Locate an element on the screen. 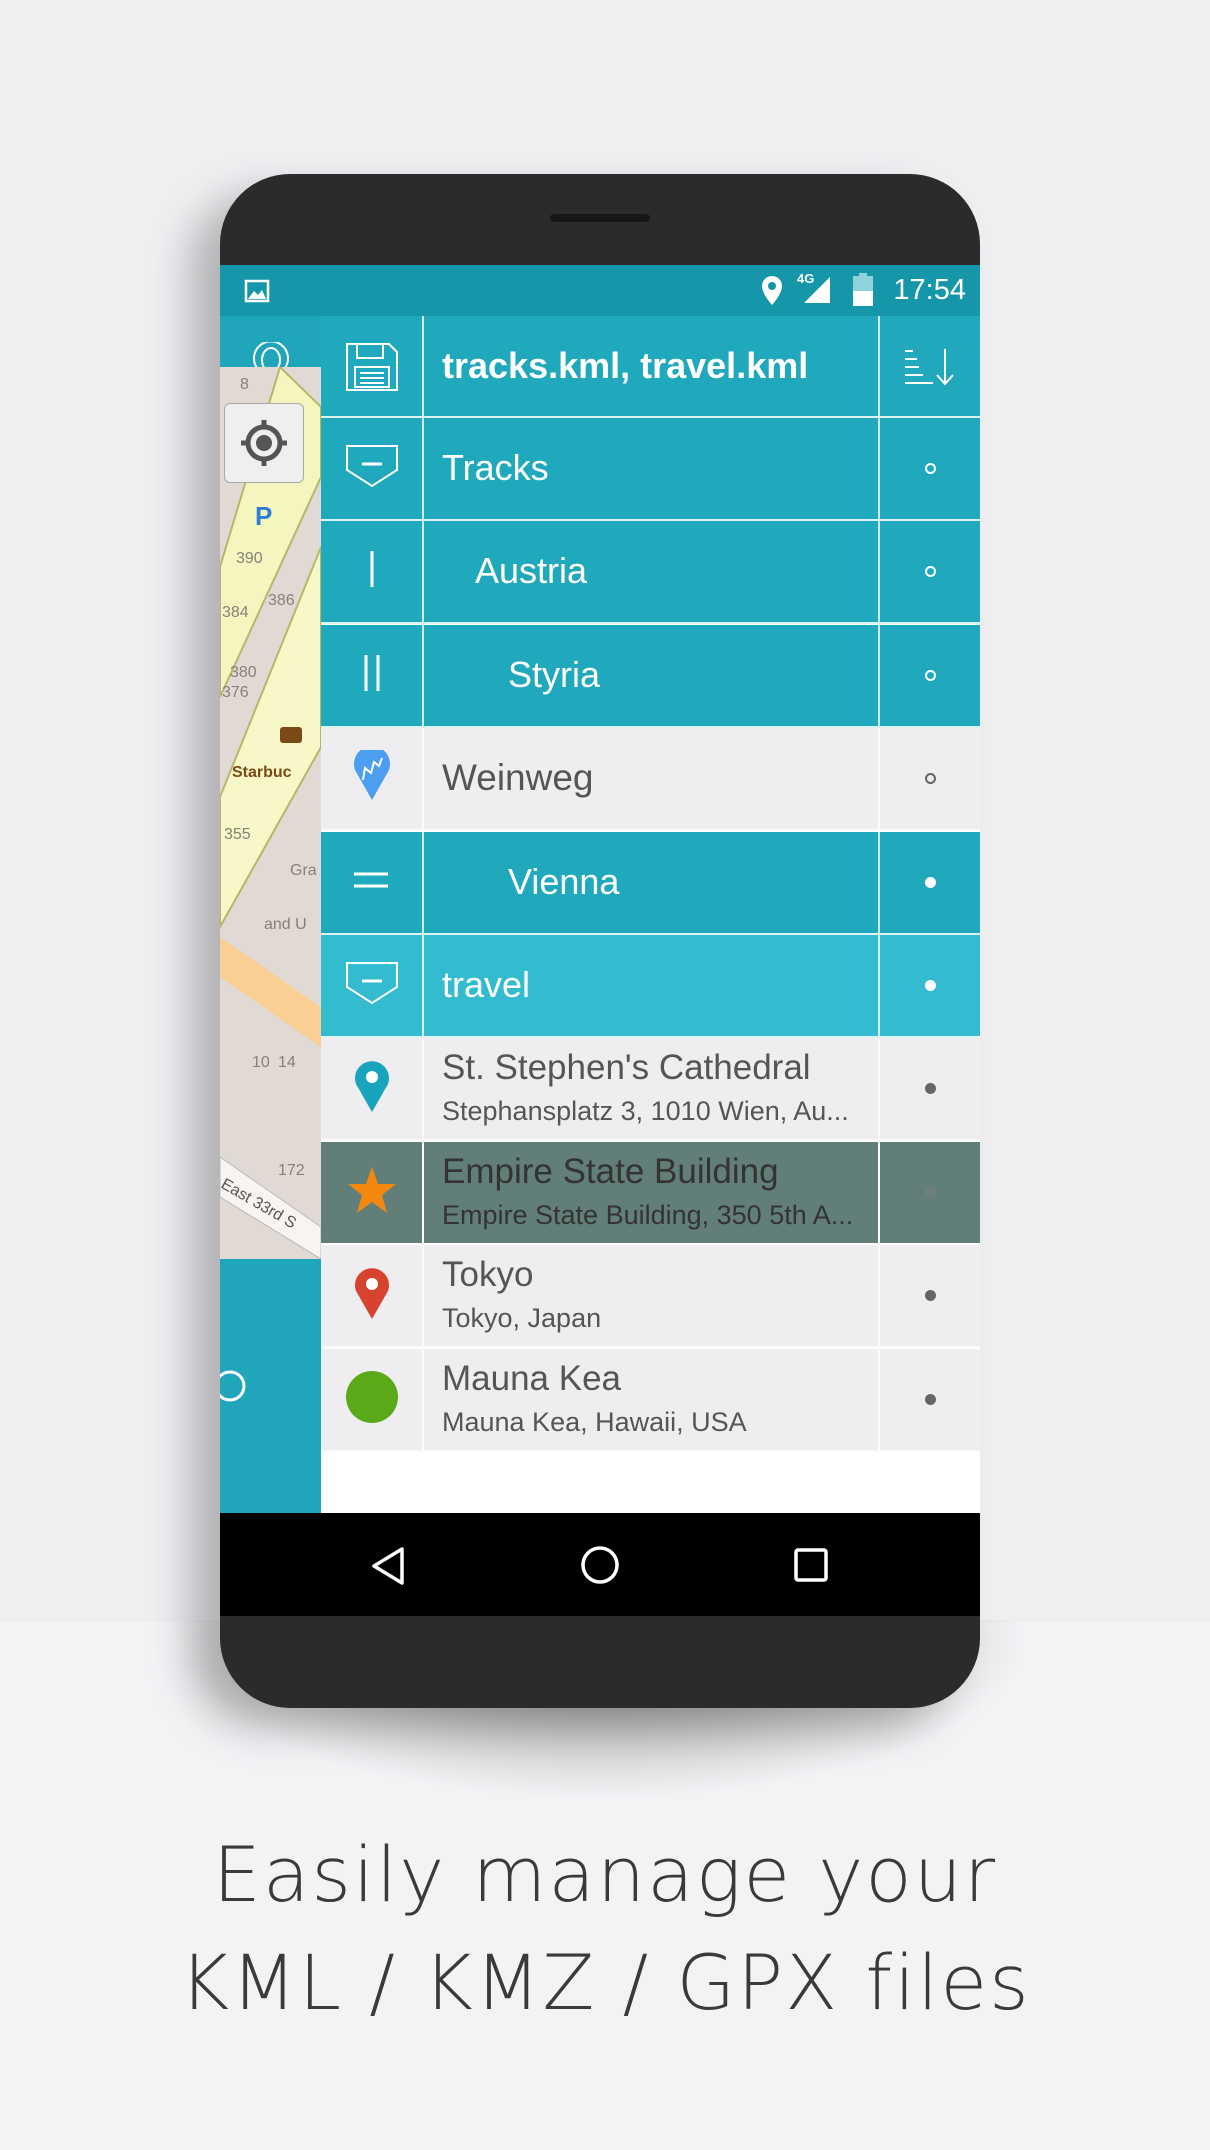 This screenshot has width=1210, height=2150. map-label: and U is located at coordinates (285, 924).